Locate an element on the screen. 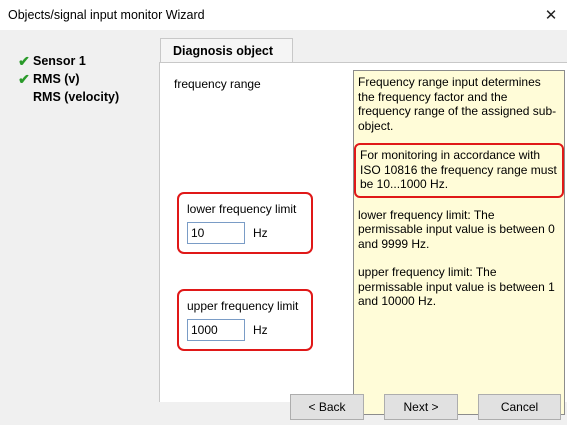 Image resolution: width=567 pixels, height=425 pixels. step-rms-velocity: RMS (velocity) is located at coordinates (59, 97).